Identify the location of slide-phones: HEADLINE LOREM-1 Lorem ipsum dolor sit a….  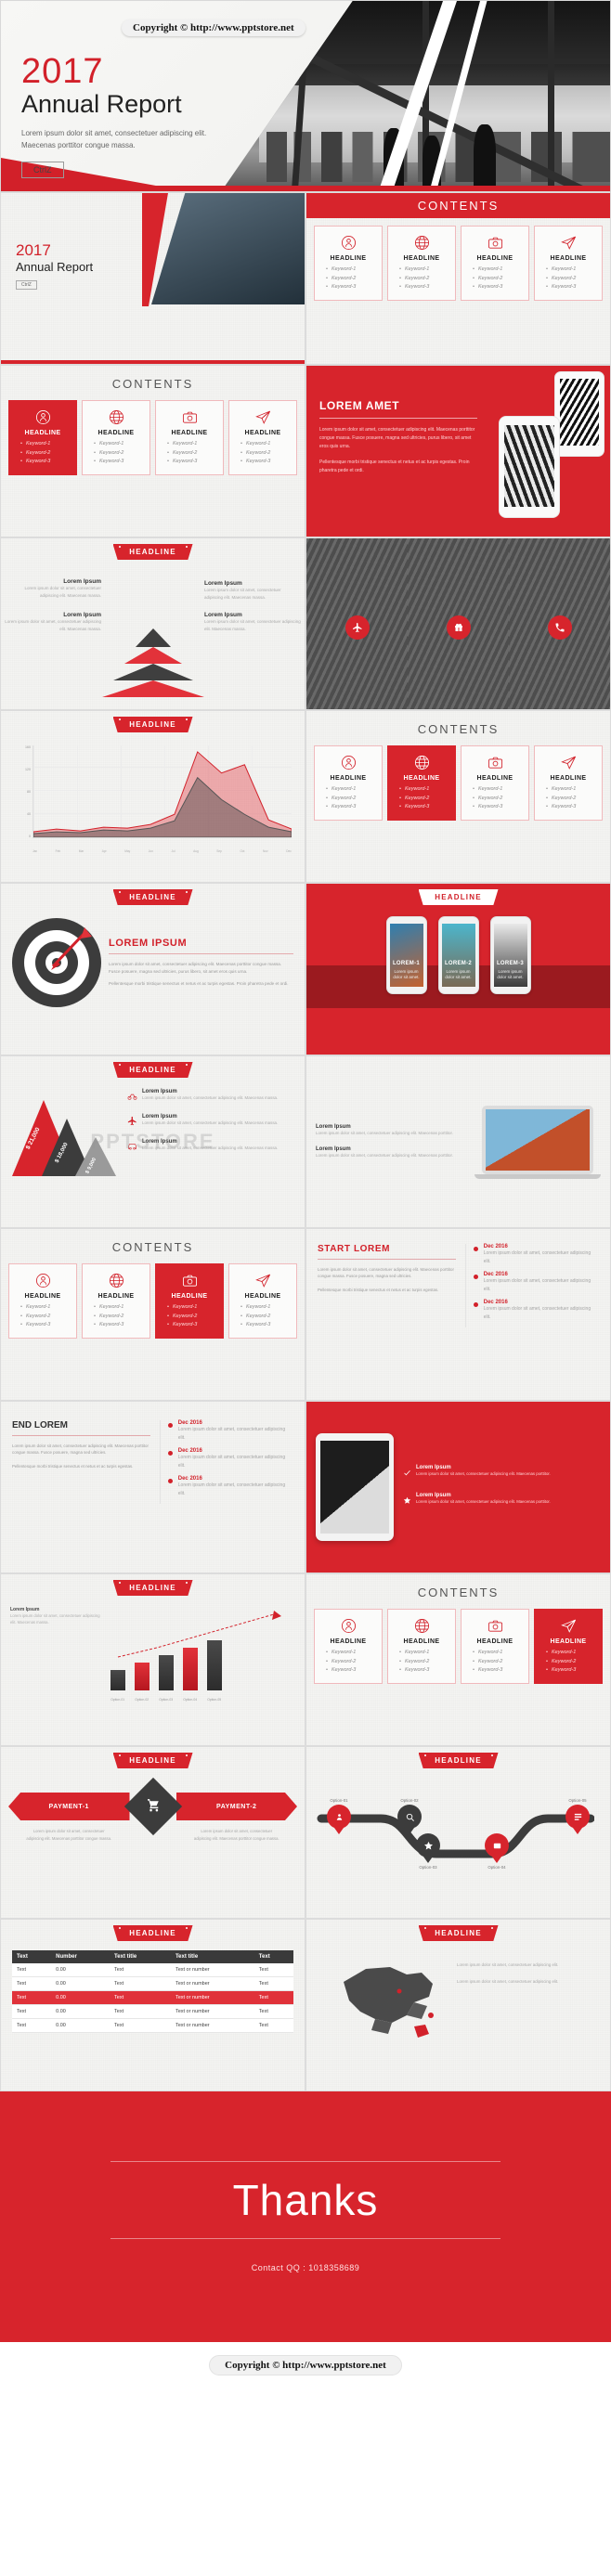
(458, 969).